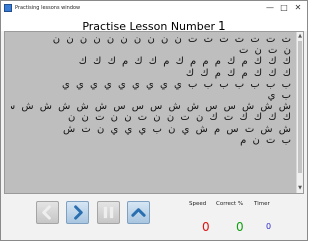 The height and width of the screenshot is (241, 320). I want to click on text-line: ب ي, so click(279, 95).